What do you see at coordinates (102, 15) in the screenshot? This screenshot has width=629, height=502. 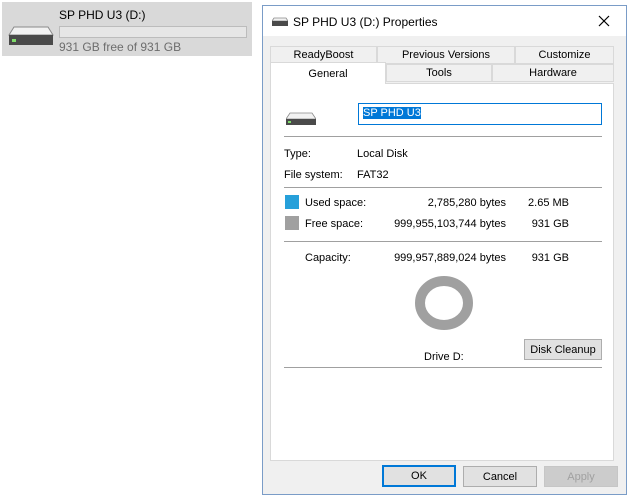 I see `tile-drive-name: SP PHD U3 (D:)` at bounding box center [102, 15].